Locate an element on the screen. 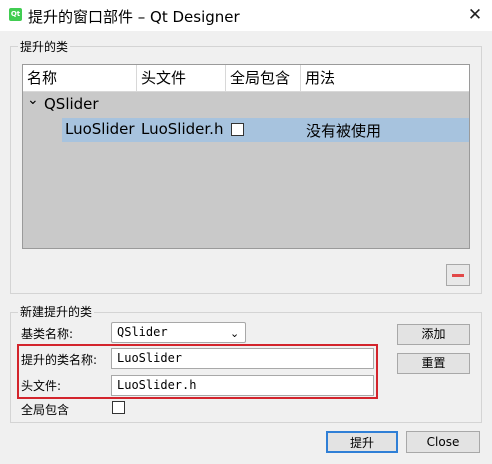 The height and width of the screenshot is (464, 492). new-promoted-class-group-title: 新建提升的类 is located at coordinates (56, 311).